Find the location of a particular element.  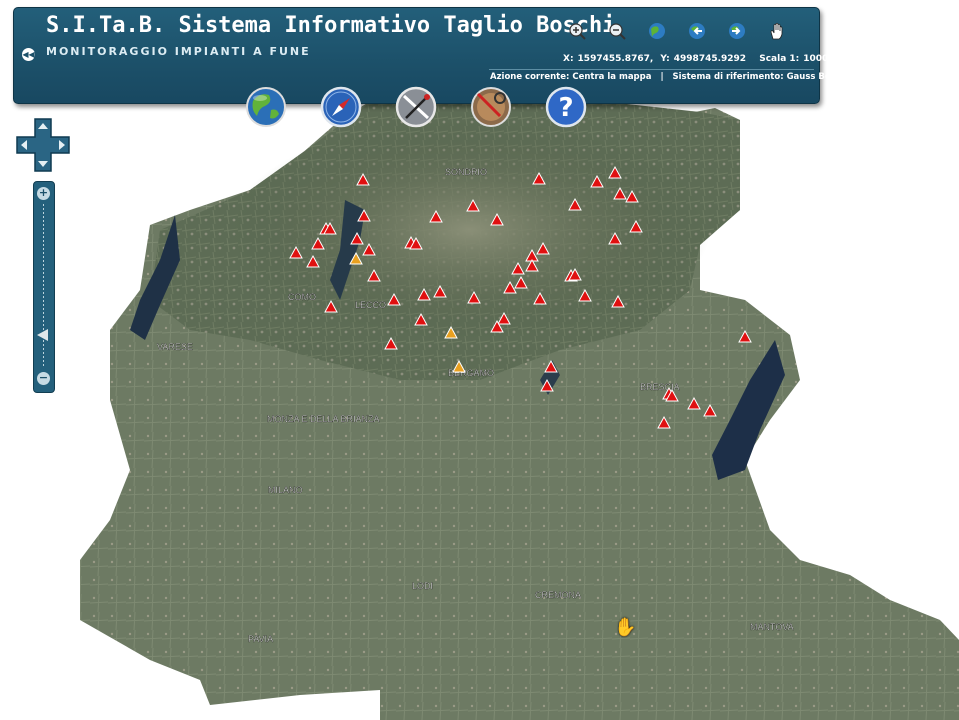

globe-icon is located at coordinates (266, 107).